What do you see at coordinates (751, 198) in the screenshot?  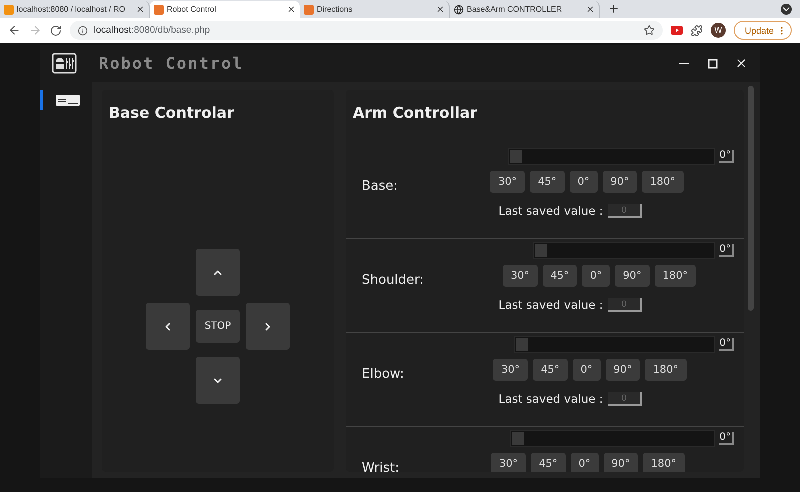 I see `scrollbar` at bounding box center [751, 198].